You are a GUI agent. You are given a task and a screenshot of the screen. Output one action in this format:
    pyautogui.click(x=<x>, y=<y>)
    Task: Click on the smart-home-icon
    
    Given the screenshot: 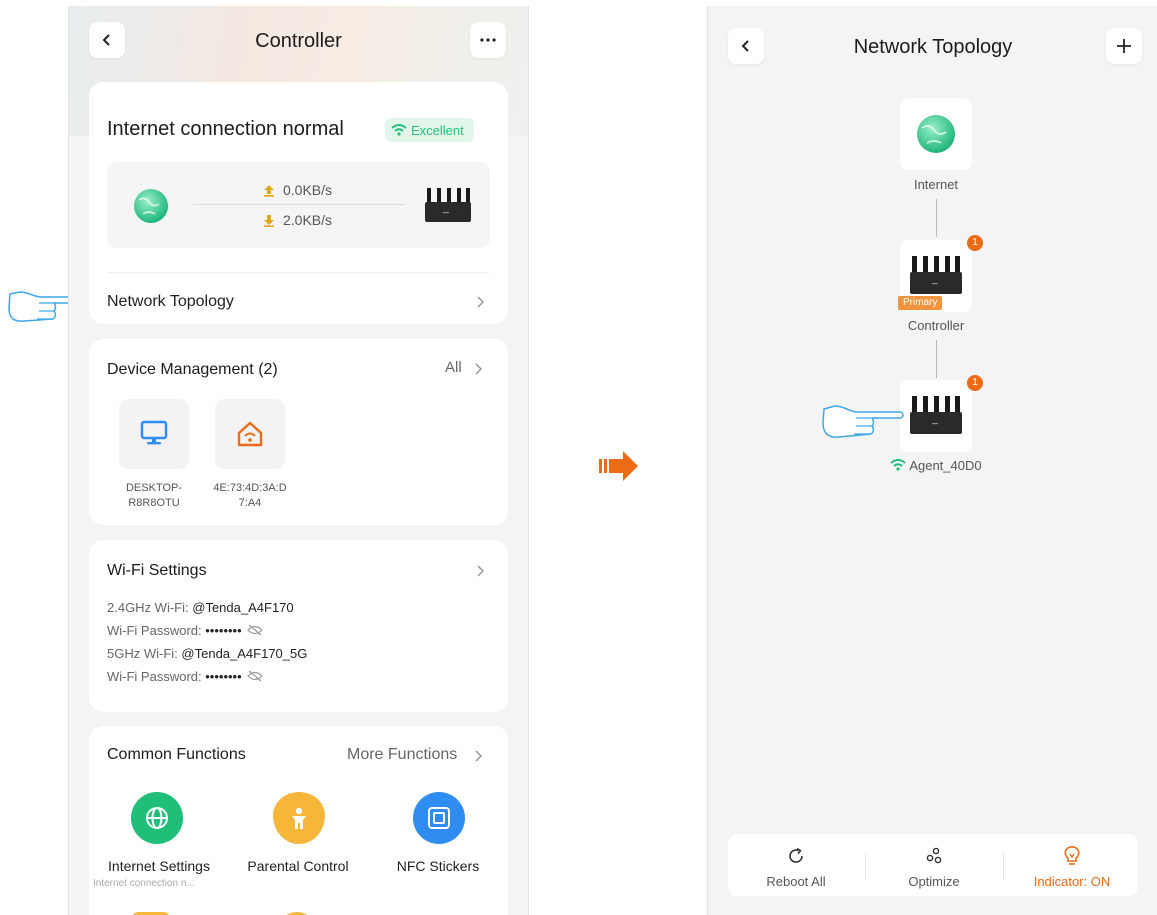 What is the action you would take?
    pyautogui.click(x=250, y=434)
    